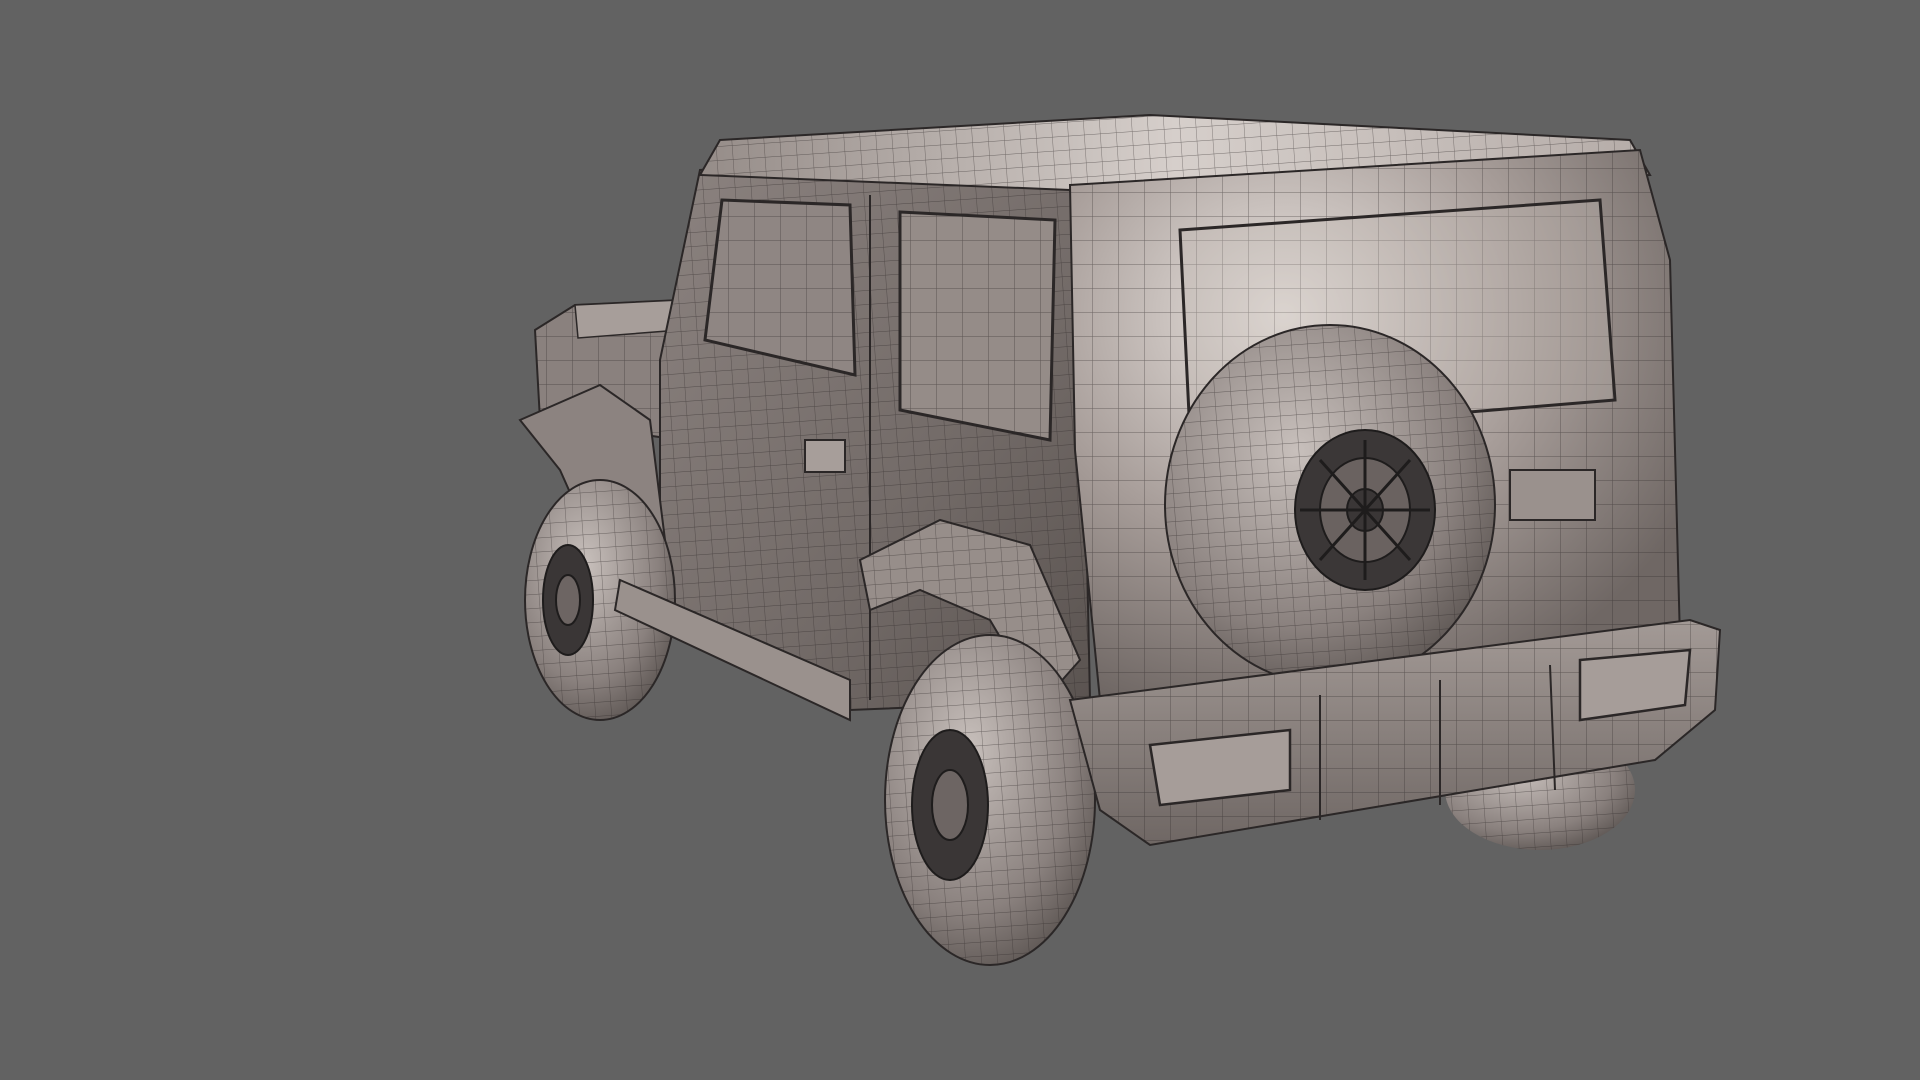  I want to click on rear-left-wheel, so click(990, 800).